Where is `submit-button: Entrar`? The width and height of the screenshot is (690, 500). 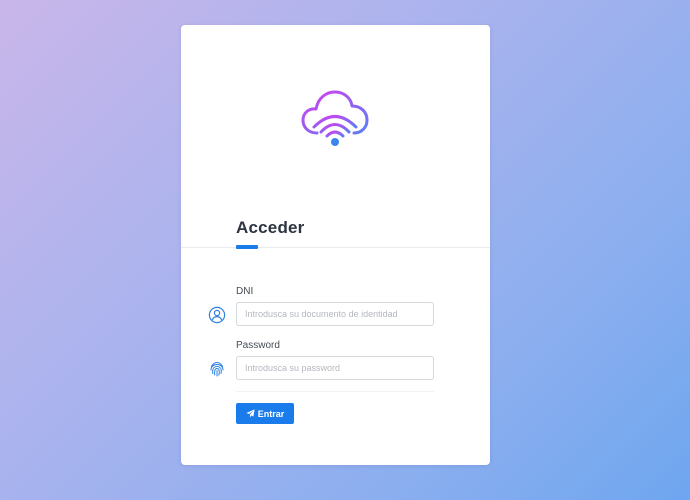
submit-button: Entrar is located at coordinates (265, 413).